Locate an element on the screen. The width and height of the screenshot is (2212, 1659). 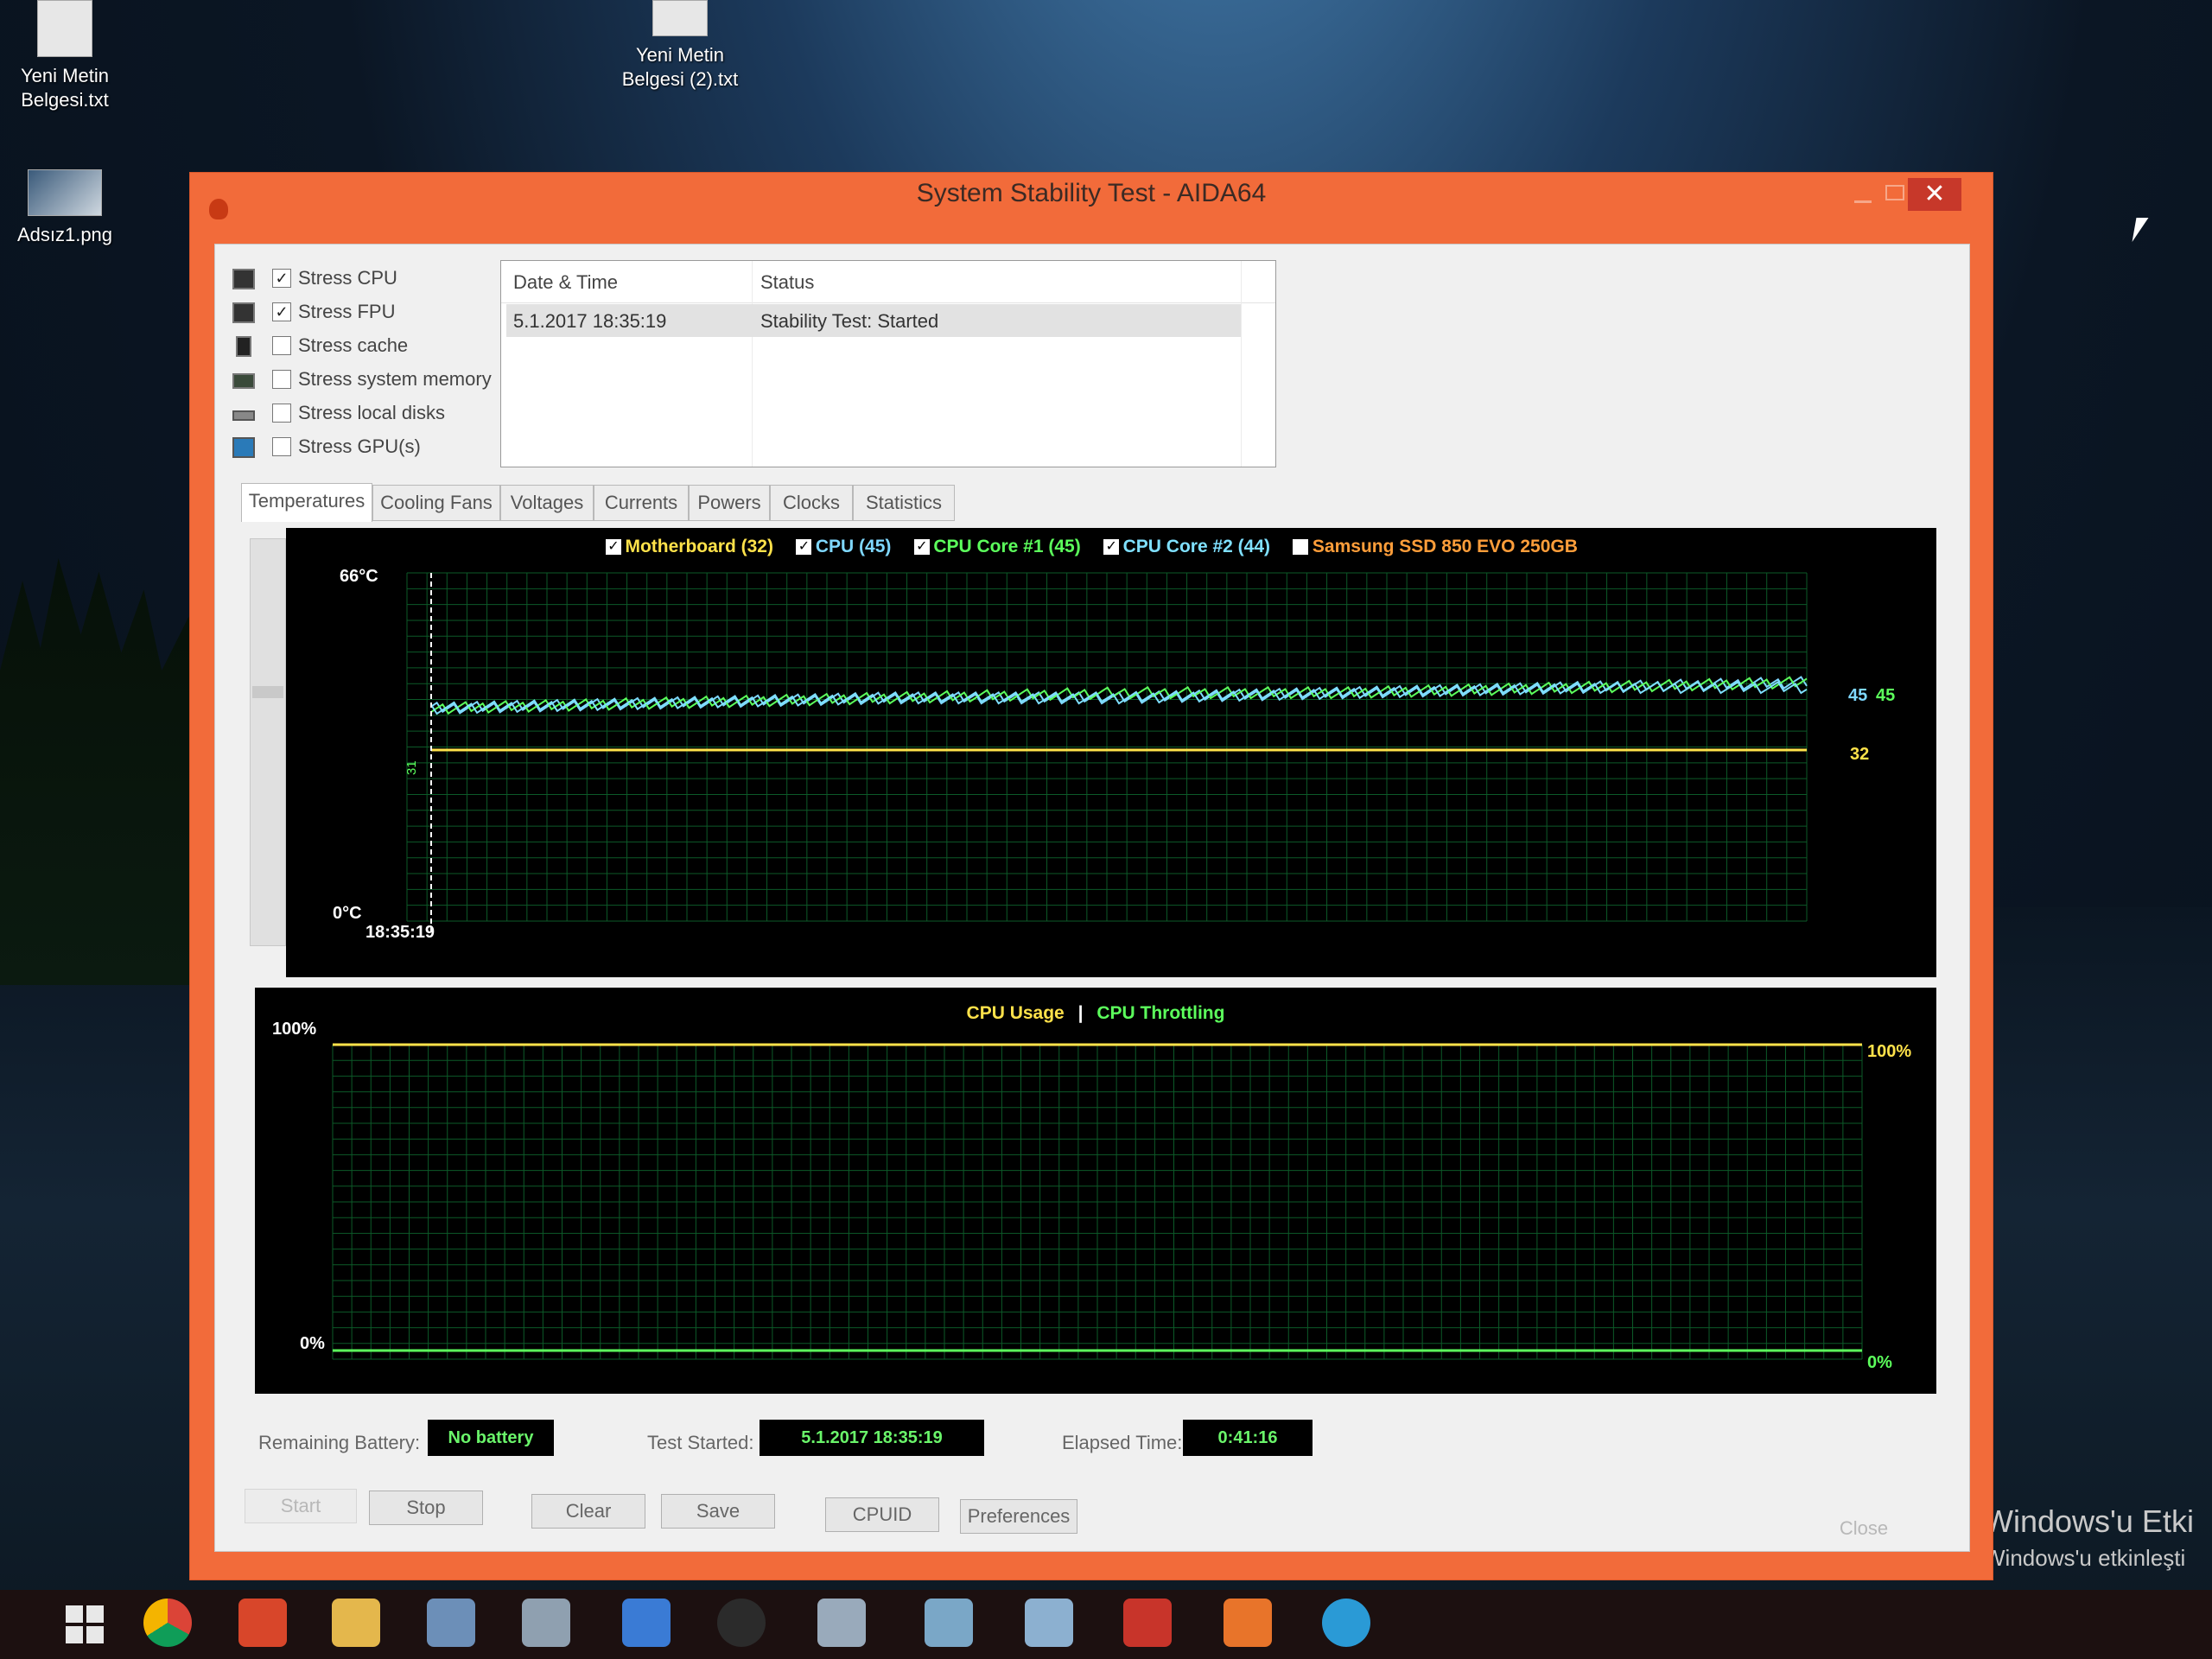
legend-label-cpu-core-1: CPU Core #1 (45) is located at coordinates (1007, 546).